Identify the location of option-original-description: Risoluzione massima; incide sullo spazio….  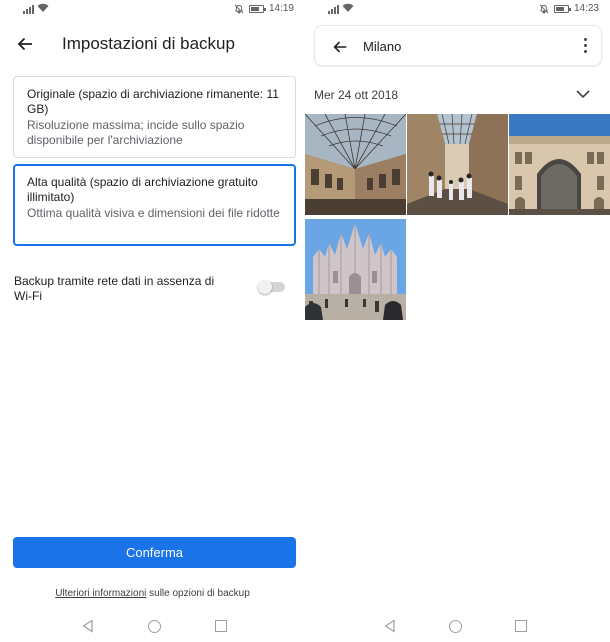
(136, 132).